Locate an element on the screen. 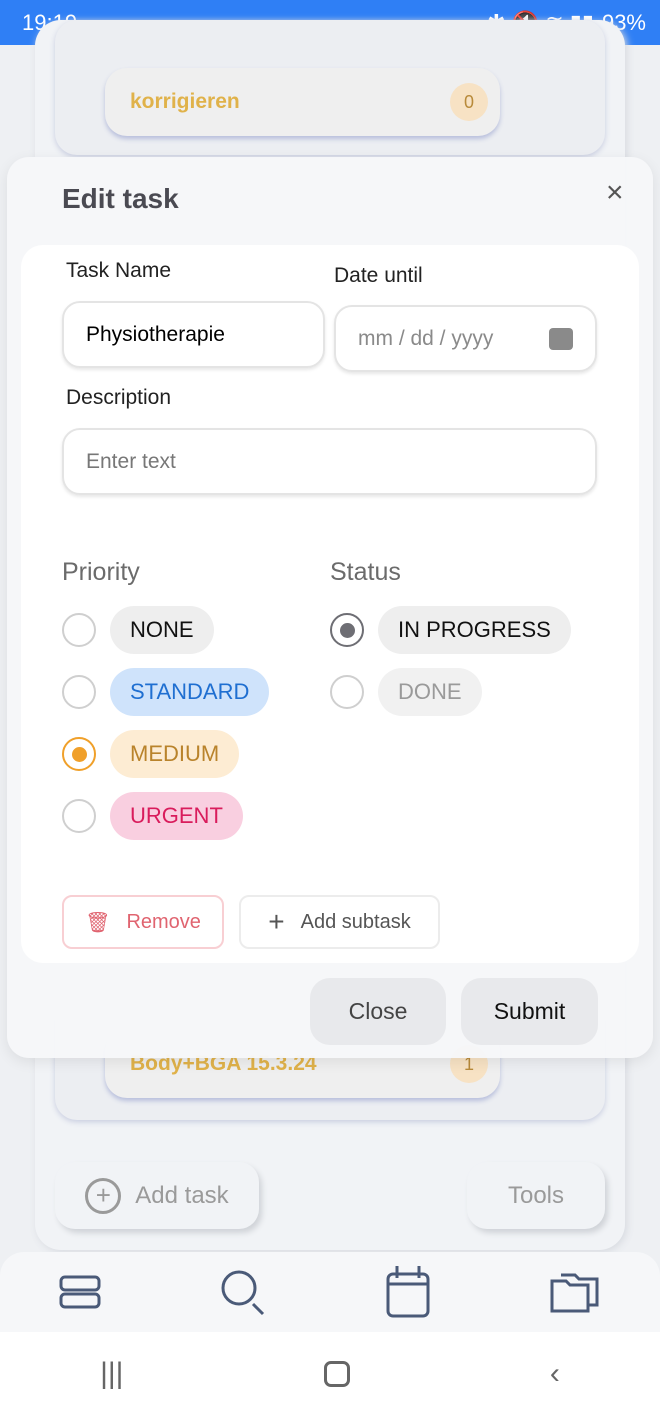 This screenshot has height=1415, width=660. description-label: Description is located at coordinates (119, 397).